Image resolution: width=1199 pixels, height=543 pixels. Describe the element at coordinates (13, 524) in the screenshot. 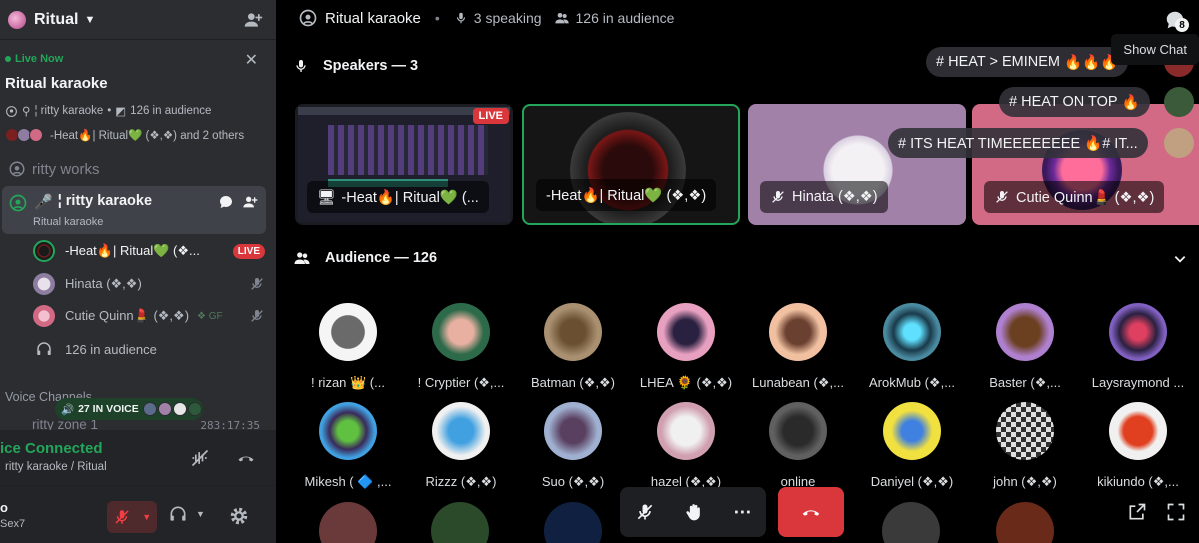

I see `user-tag: Sex7` at that location.